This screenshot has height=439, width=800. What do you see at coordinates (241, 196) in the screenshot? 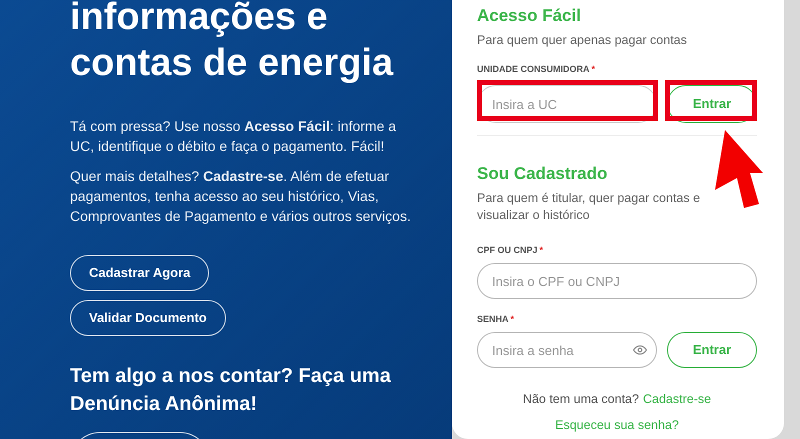
I see `hero-paragraph: Quer mais detalhes? Cadastre-se. Além de efetuar pagamentos, tenha acesso ao seu histórico, Vias, Comprovantes de Pagamento e vários outros serviços.` at bounding box center [241, 196].